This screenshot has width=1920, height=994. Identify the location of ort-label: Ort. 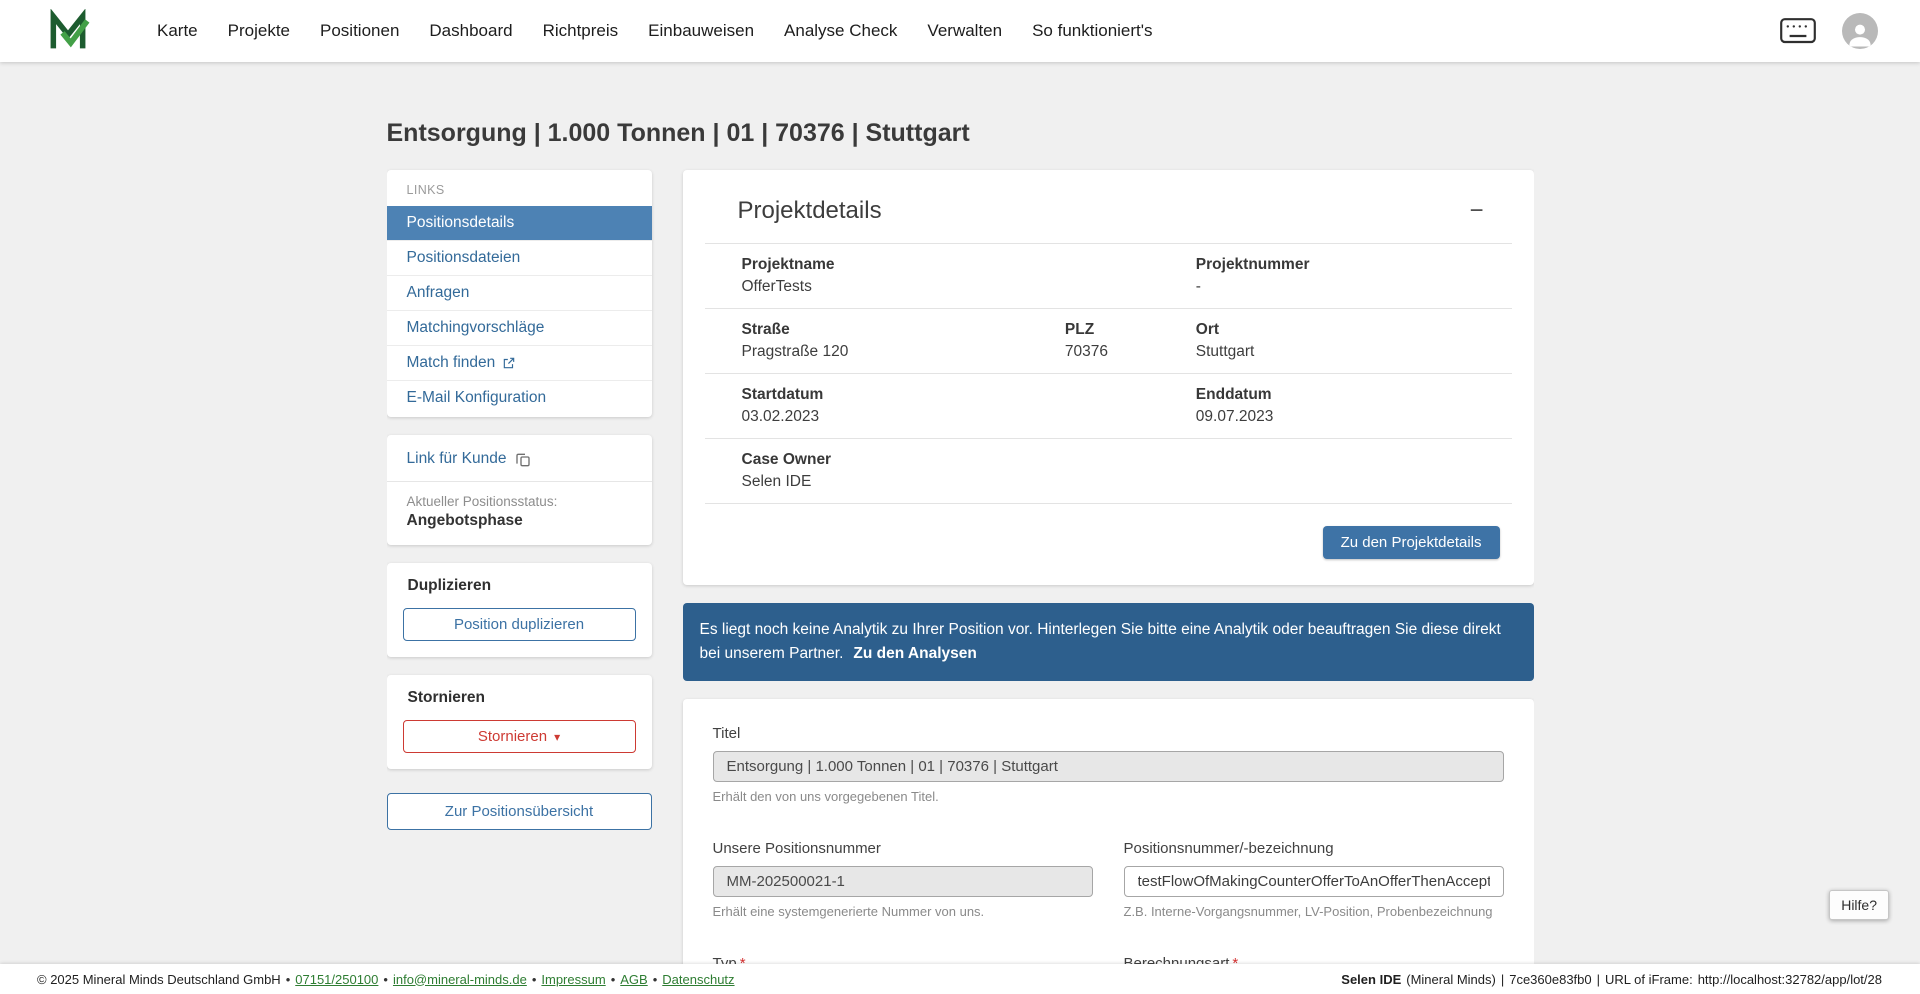
(1207, 329).